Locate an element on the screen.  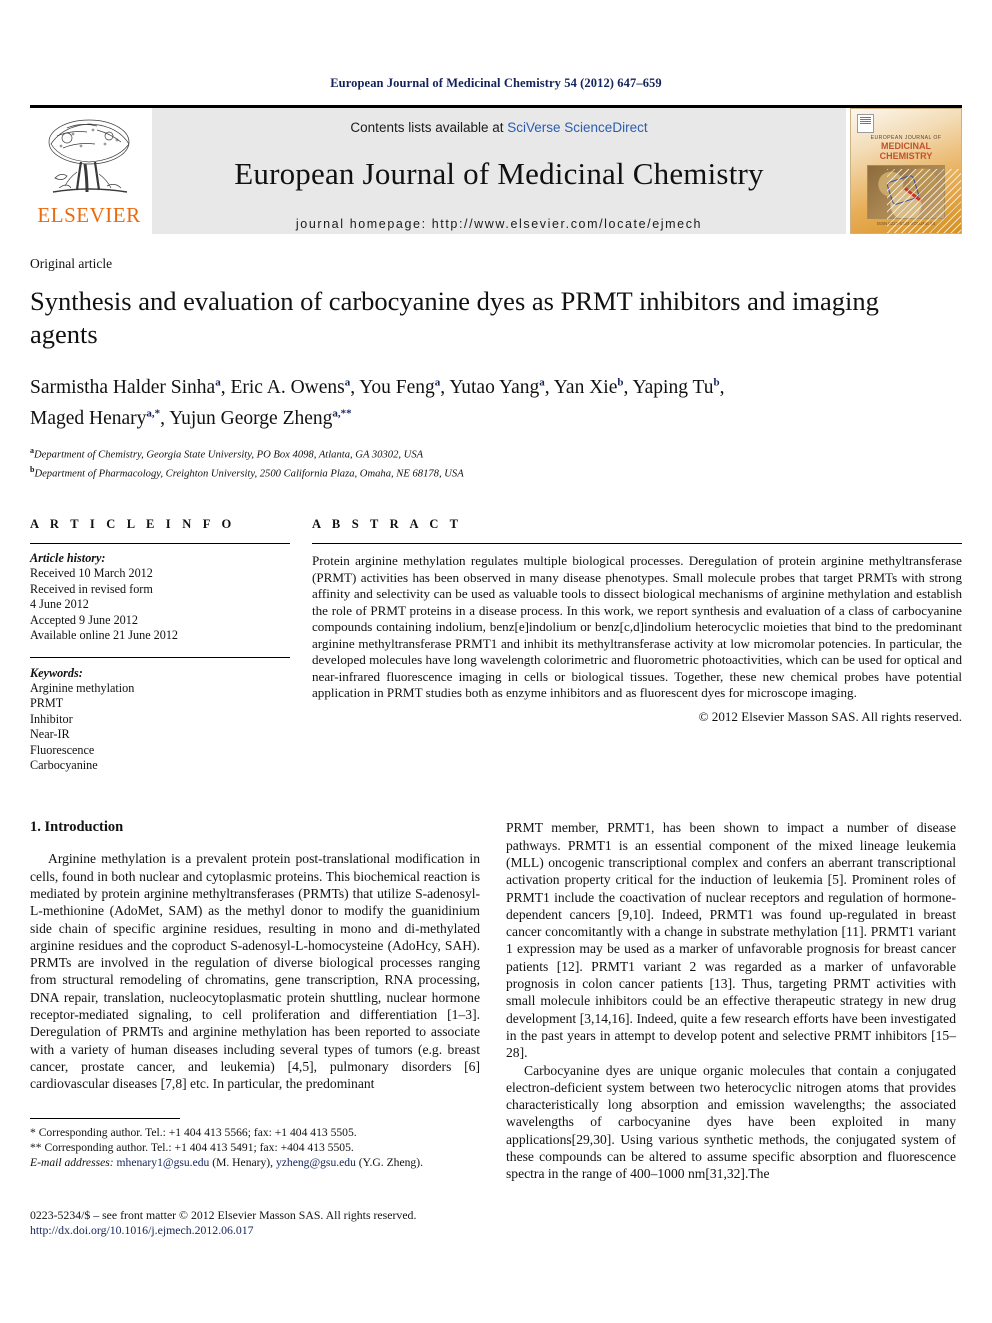
keyword-item: PRMT is located at coordinates (47, 703).